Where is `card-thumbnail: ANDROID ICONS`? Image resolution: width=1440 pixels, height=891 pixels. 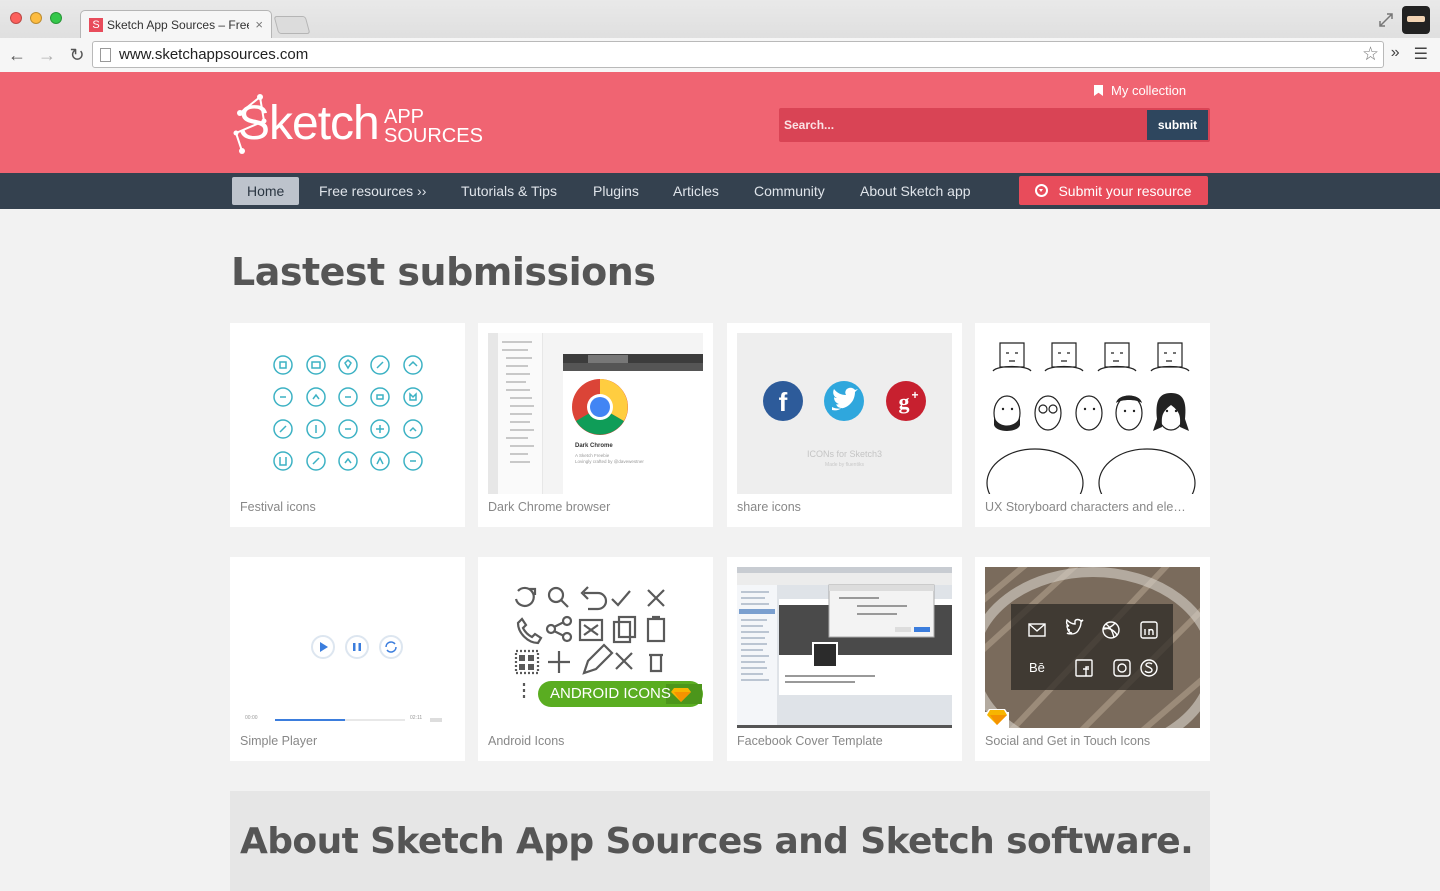
card-thumbnail: ANDROID ICONS is located at coordinates (595, 647).